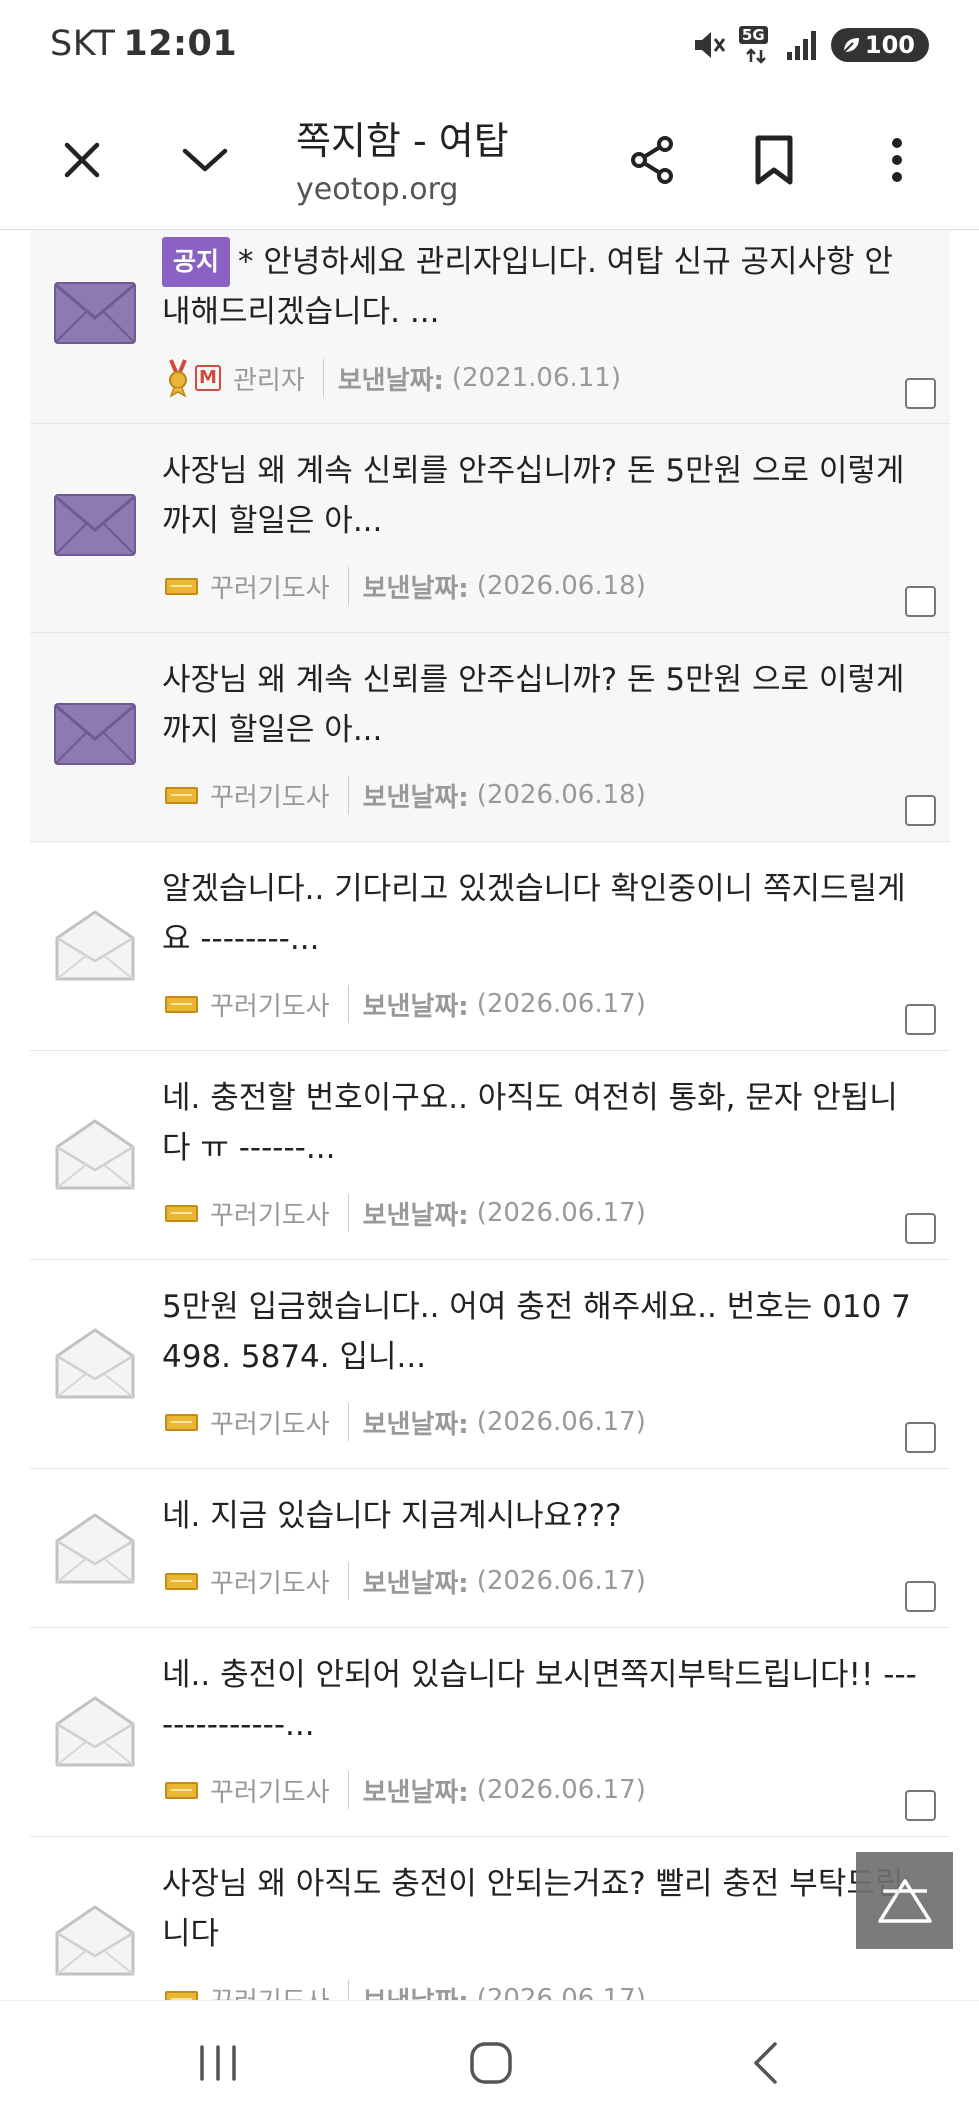  Describe the element at coordinates (536, 378) in the screenshot. I see `sent-date: (2021.06.11)` at that location.